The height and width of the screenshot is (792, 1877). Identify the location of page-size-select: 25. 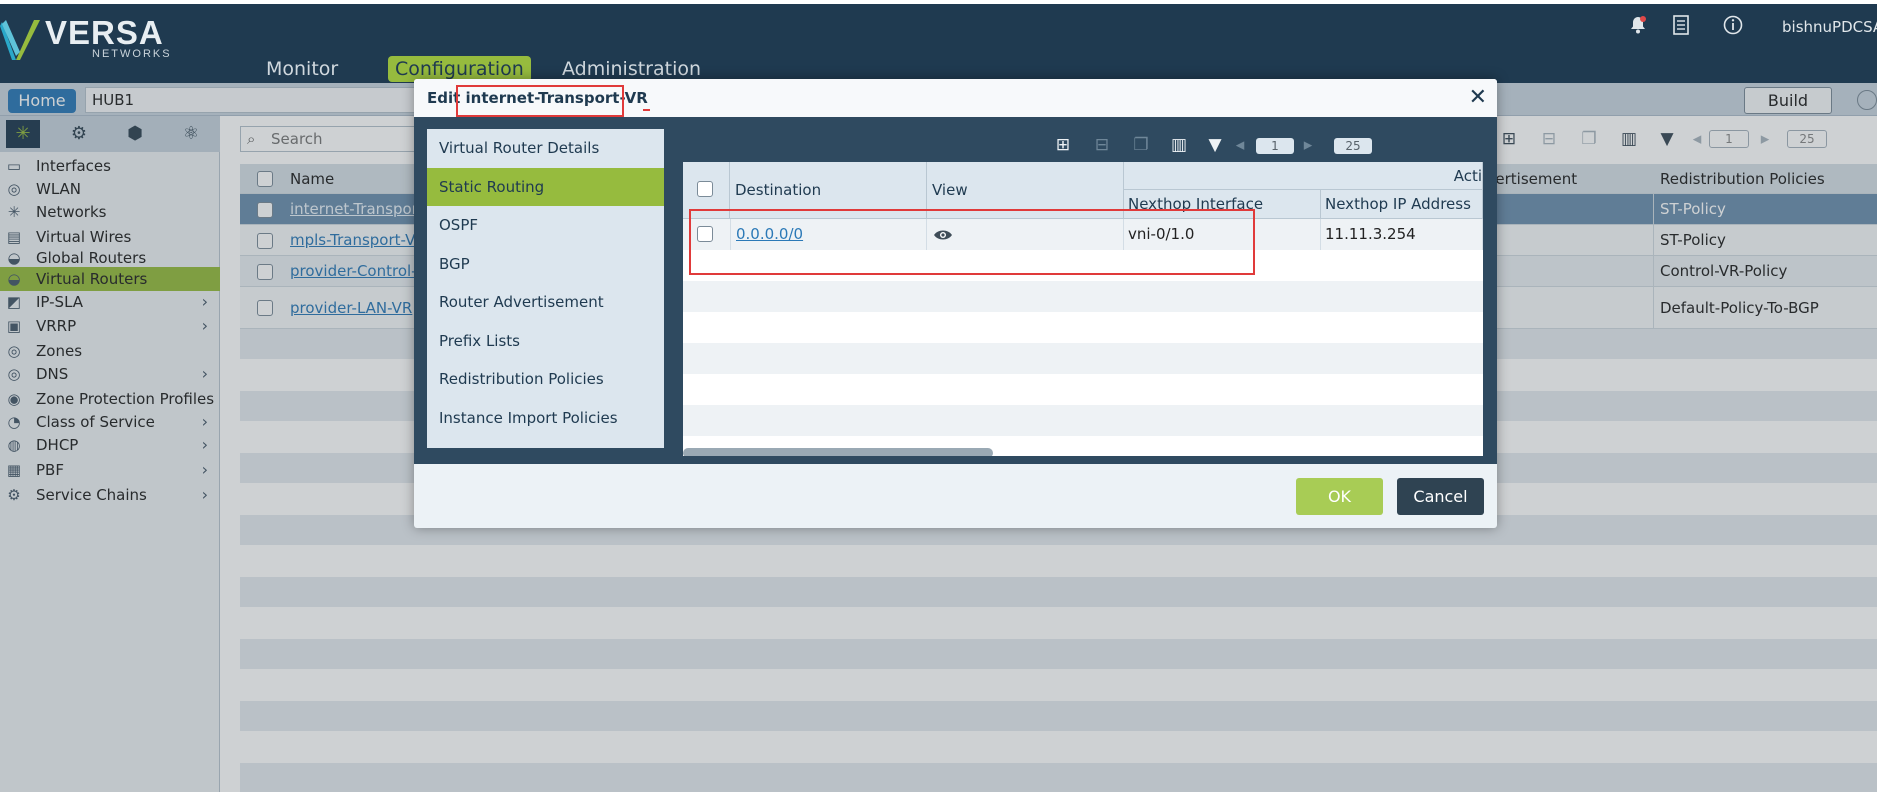
(1353, 146).